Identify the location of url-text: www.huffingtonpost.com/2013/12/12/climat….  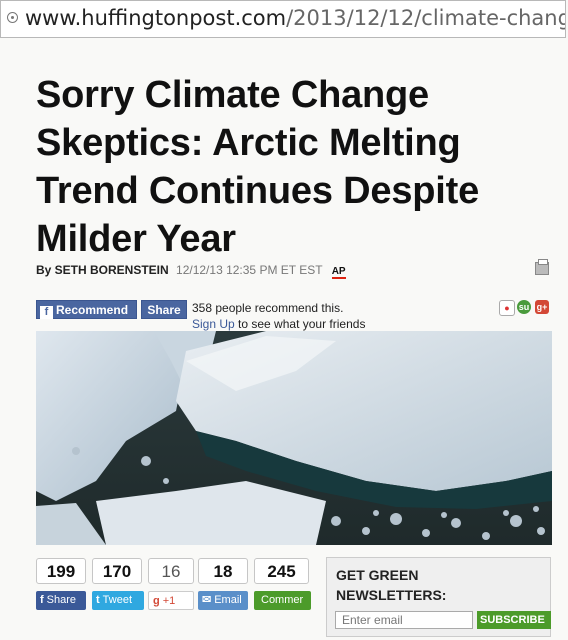
(295, 18).